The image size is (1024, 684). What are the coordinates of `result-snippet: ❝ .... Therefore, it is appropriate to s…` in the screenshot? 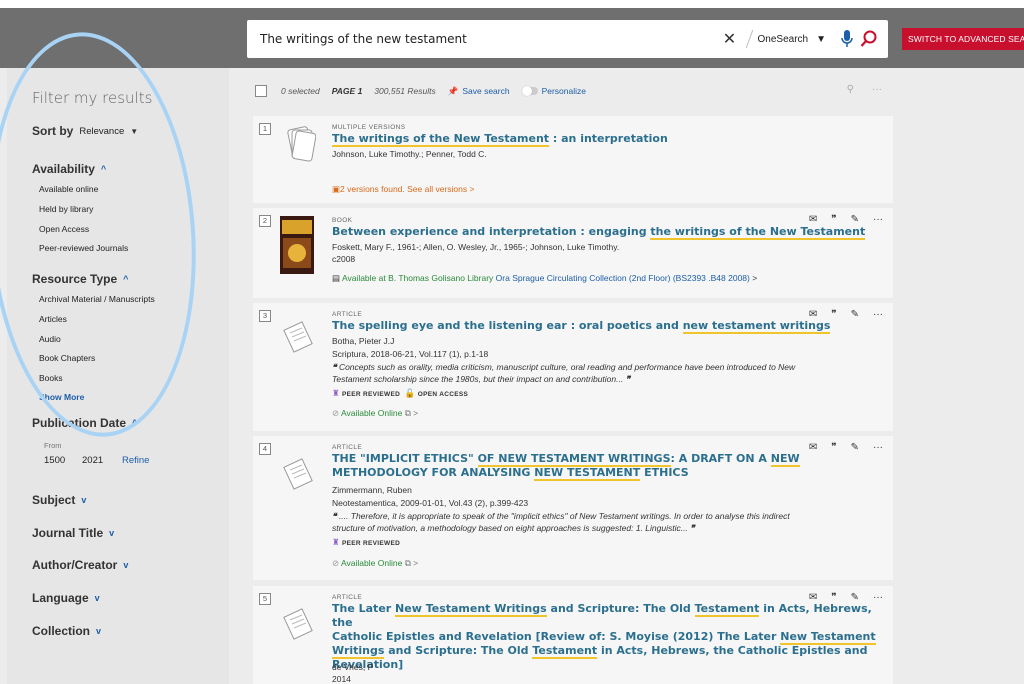 It's located at (561, 516).